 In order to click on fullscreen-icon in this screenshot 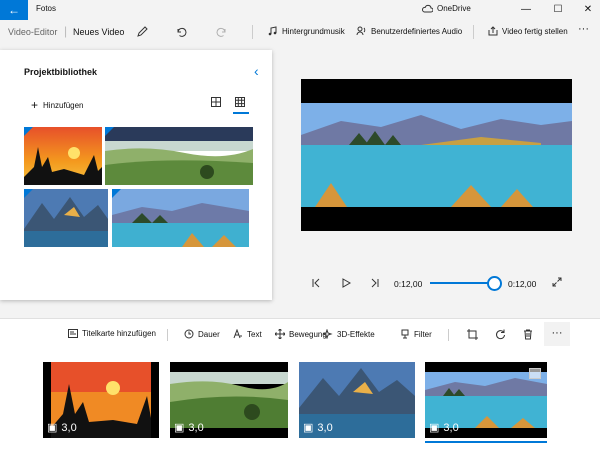, I will do `click(557, 282)`.